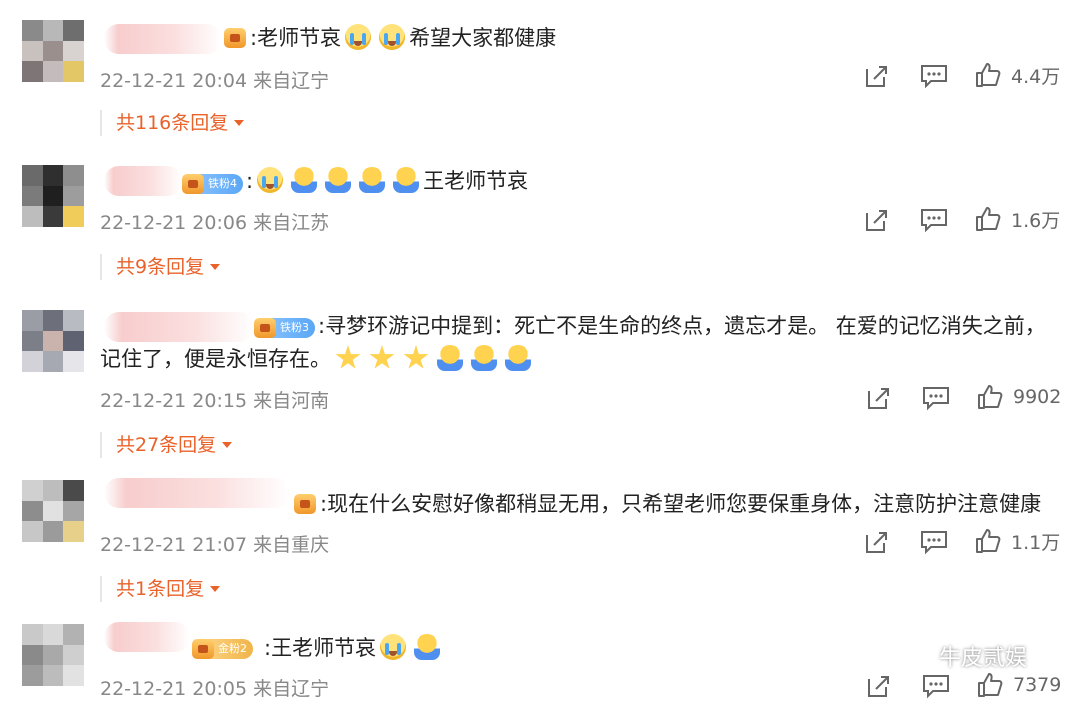  I want to click on comment-text-continued: 记住了，便是永恒存在。, so click(317, 359).